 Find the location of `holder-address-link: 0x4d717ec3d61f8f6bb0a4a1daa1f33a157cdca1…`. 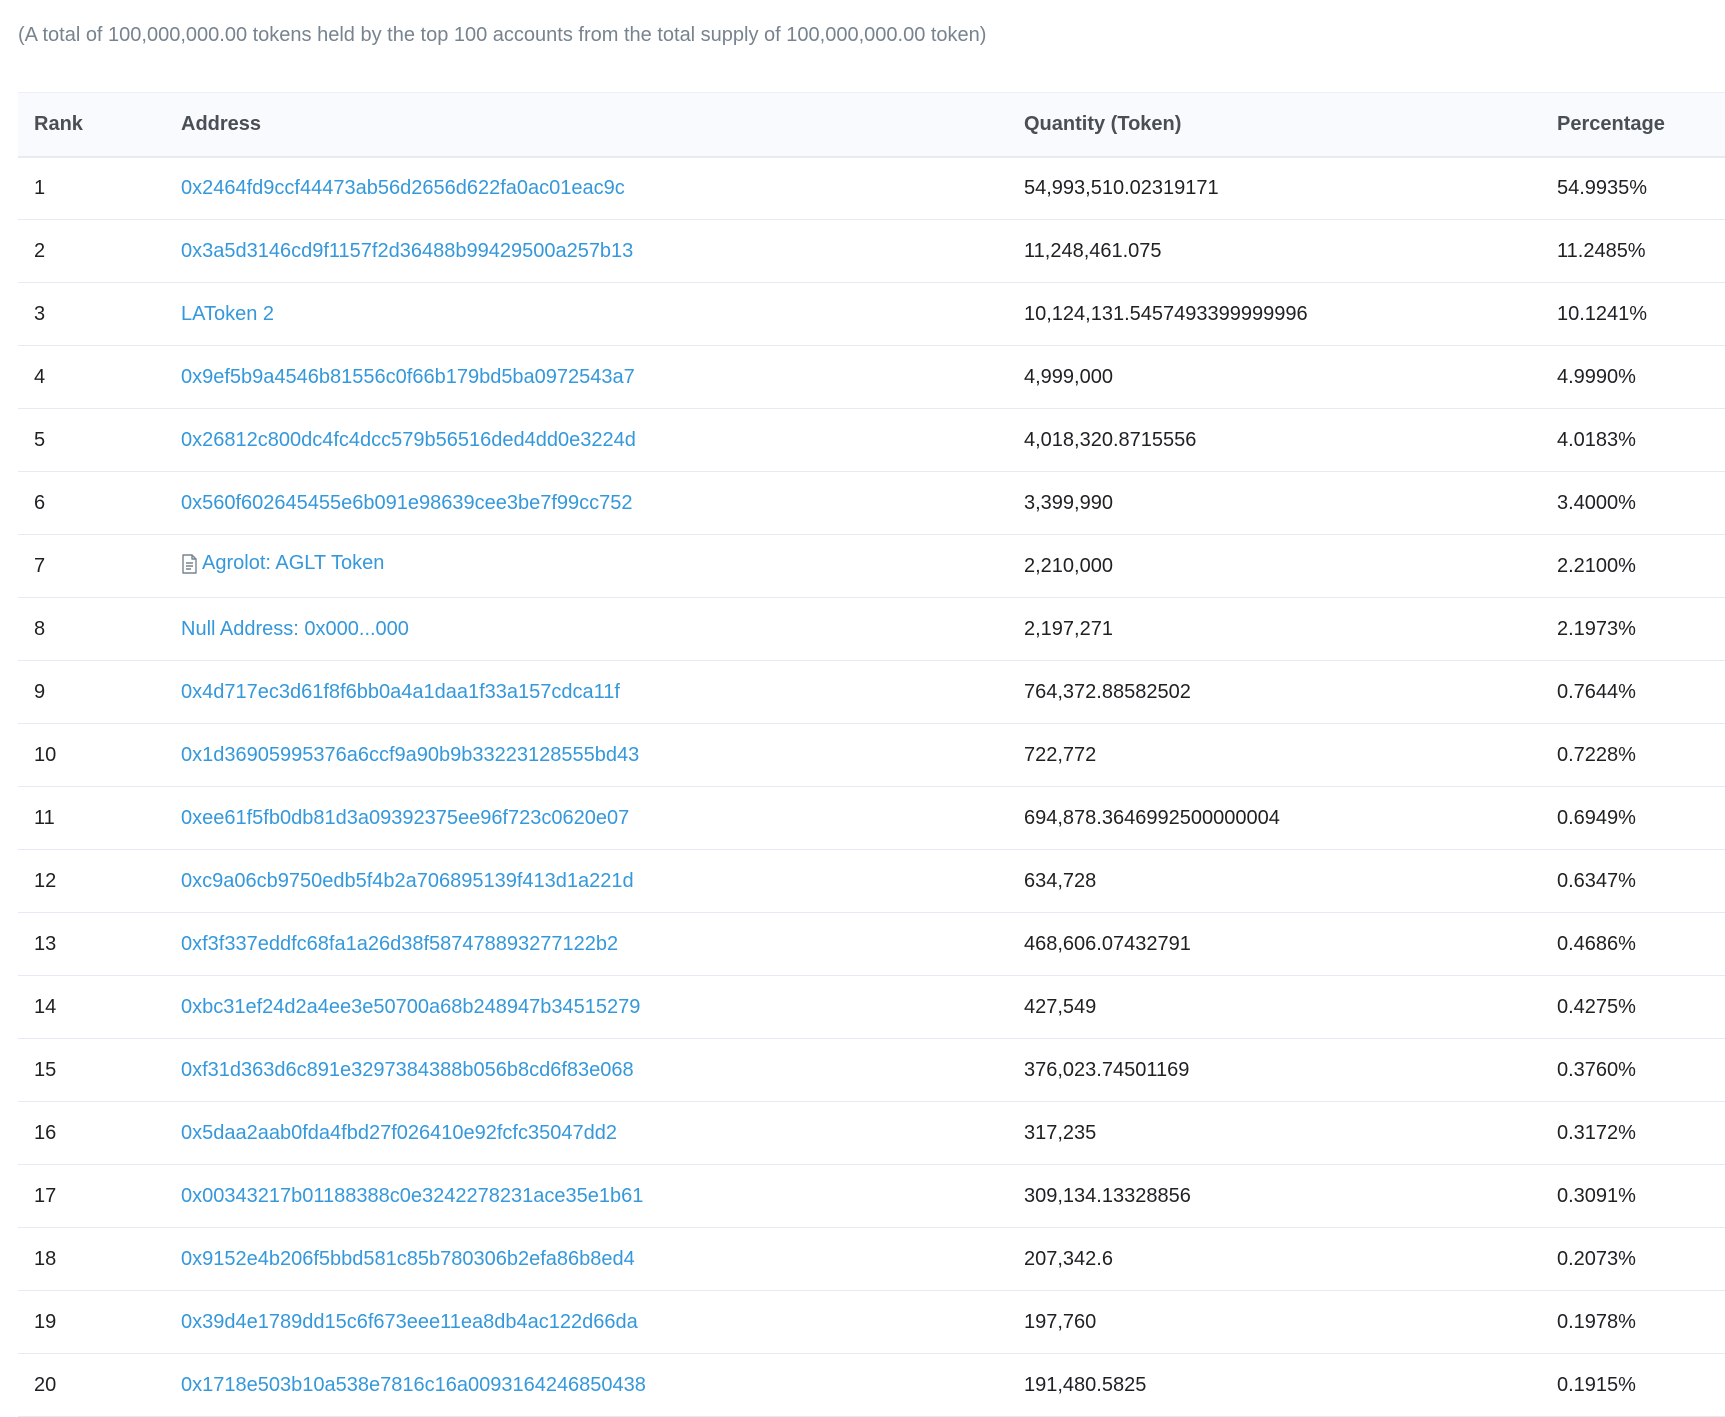

holder-address-link: 0x4d717ec3d61f8f6bb0a4a1daa1f33a157cdca1… is located at coordinates (400, 692).